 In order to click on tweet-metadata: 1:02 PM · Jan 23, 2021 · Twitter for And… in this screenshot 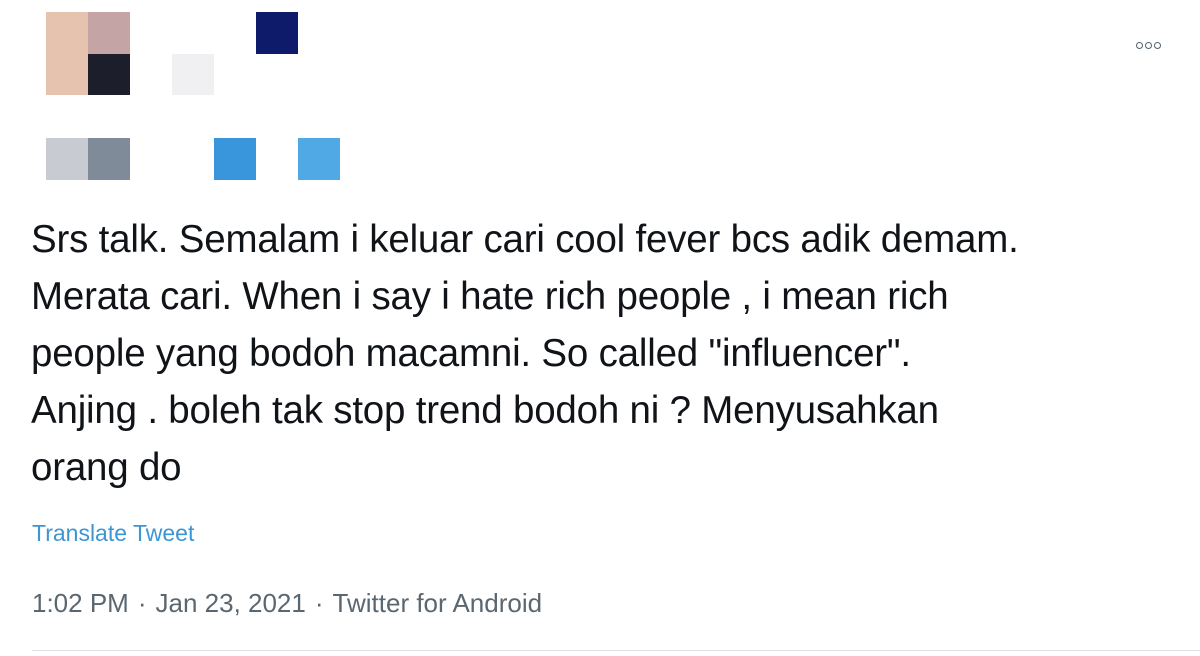, I will do `click(287, 603)`.